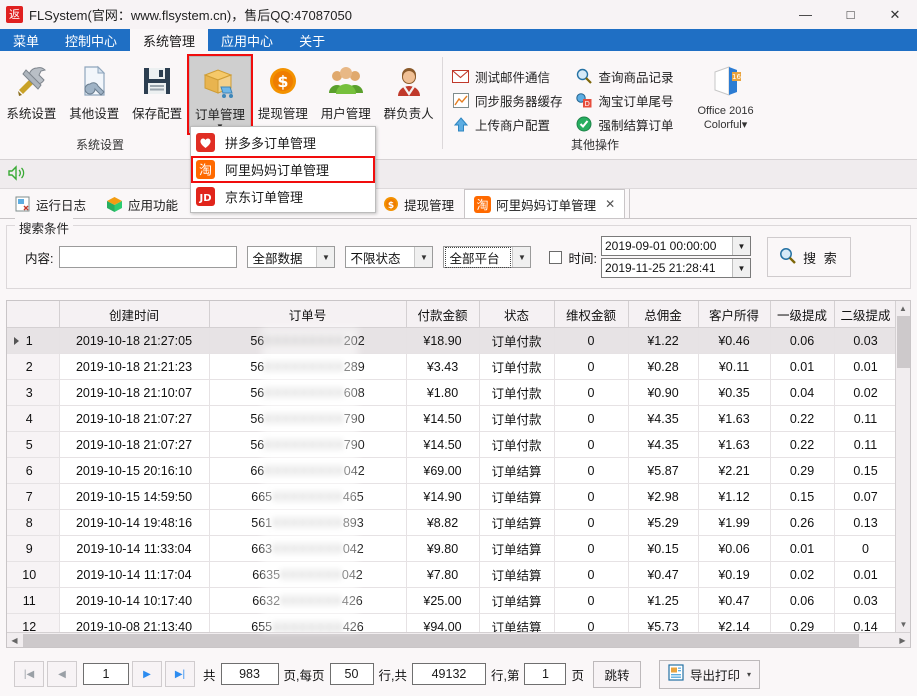 Image resolution: width=917 pixels, height=696 pixels. I want to click on first-page-button: |◀, so click(29, 674).